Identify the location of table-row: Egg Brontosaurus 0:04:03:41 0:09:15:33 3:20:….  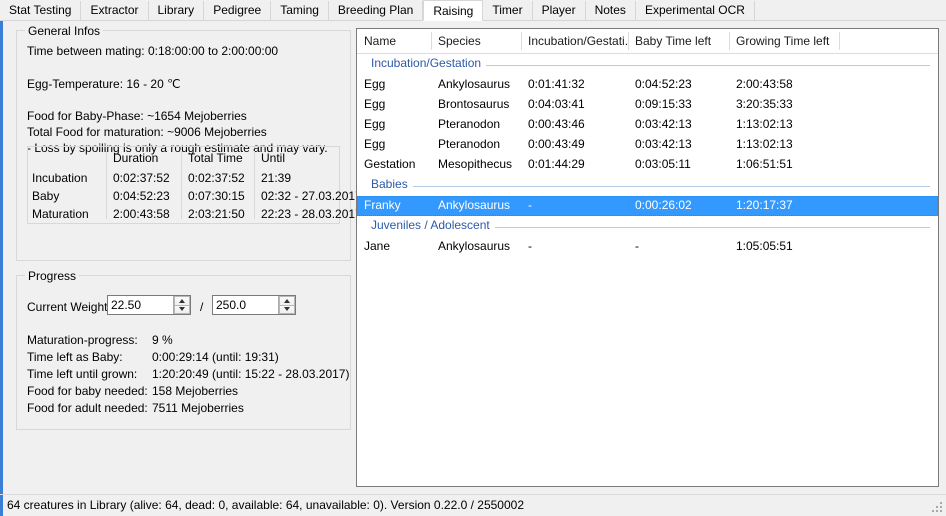
(647, 105).